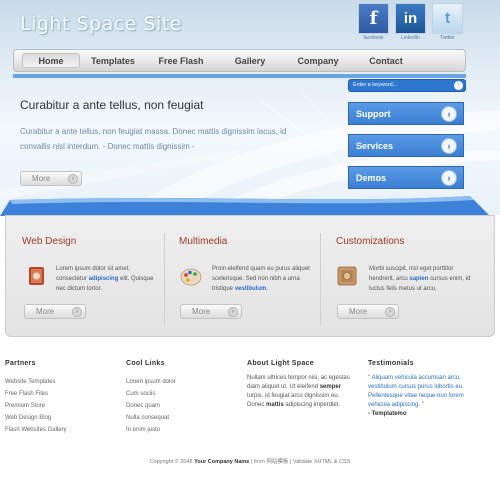 The height and width of the screenshot is (484, 500). What do you see at coordinates (251, 289) in the screenshot?
I see `feature-text-highlight: vestibulum` at bounding box center [251, 289].